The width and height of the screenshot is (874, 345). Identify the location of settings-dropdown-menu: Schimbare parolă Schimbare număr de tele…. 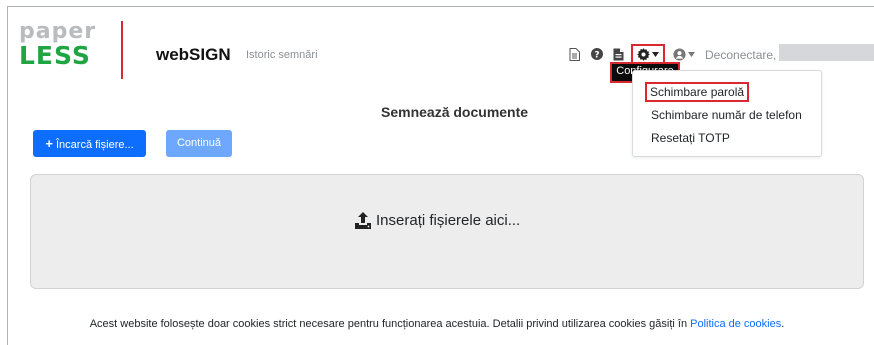
(727, 113).